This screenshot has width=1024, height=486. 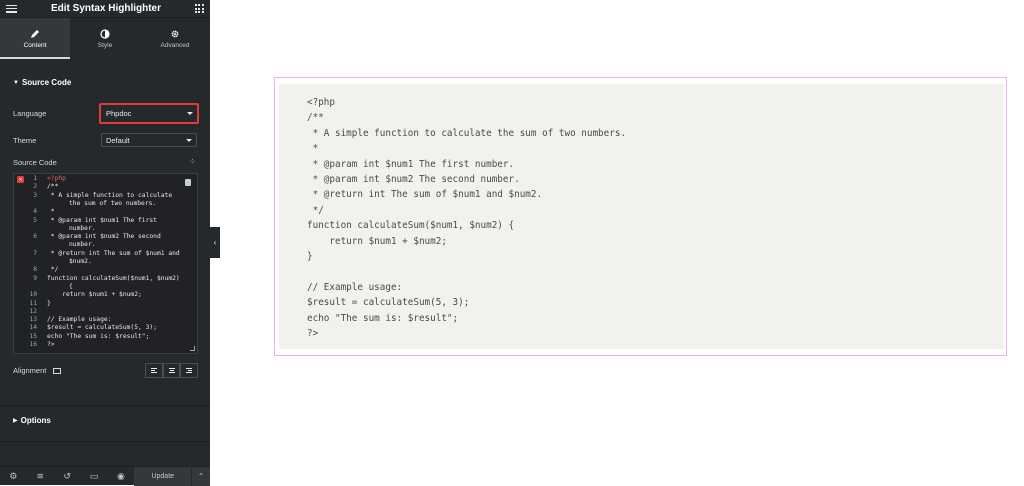 I want to click on preview-code-line: }, so click(x=310, y=256).